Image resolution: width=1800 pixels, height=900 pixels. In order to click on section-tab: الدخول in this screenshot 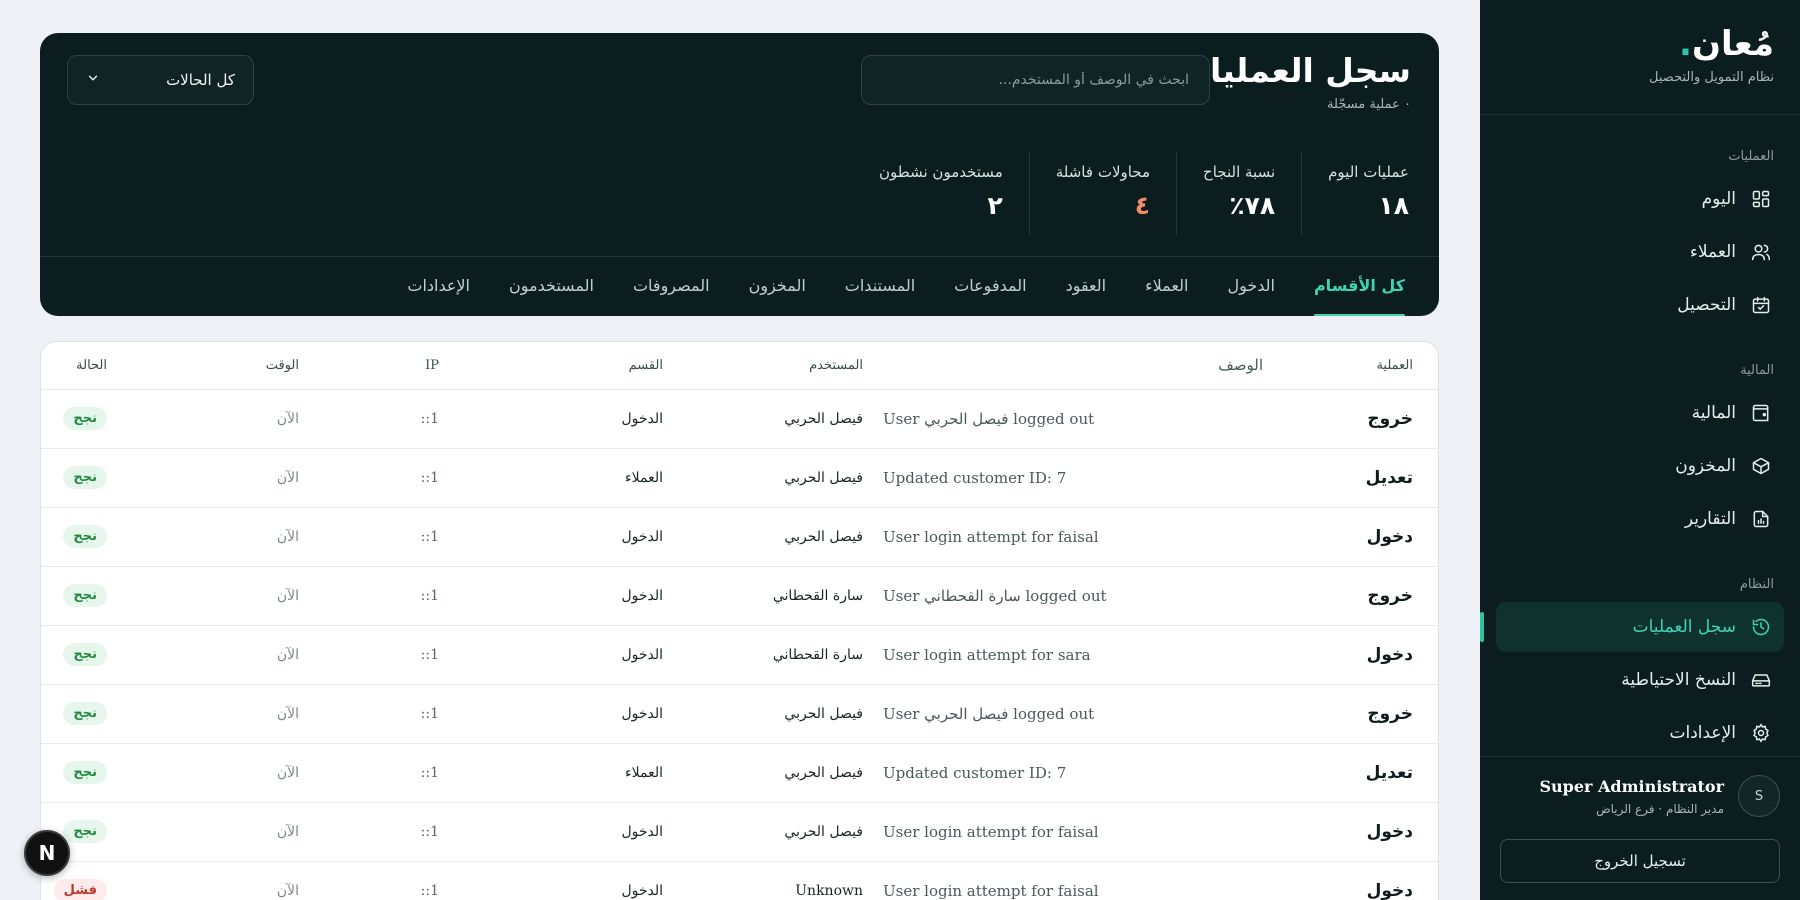, I will do `click(1251, 286)`.